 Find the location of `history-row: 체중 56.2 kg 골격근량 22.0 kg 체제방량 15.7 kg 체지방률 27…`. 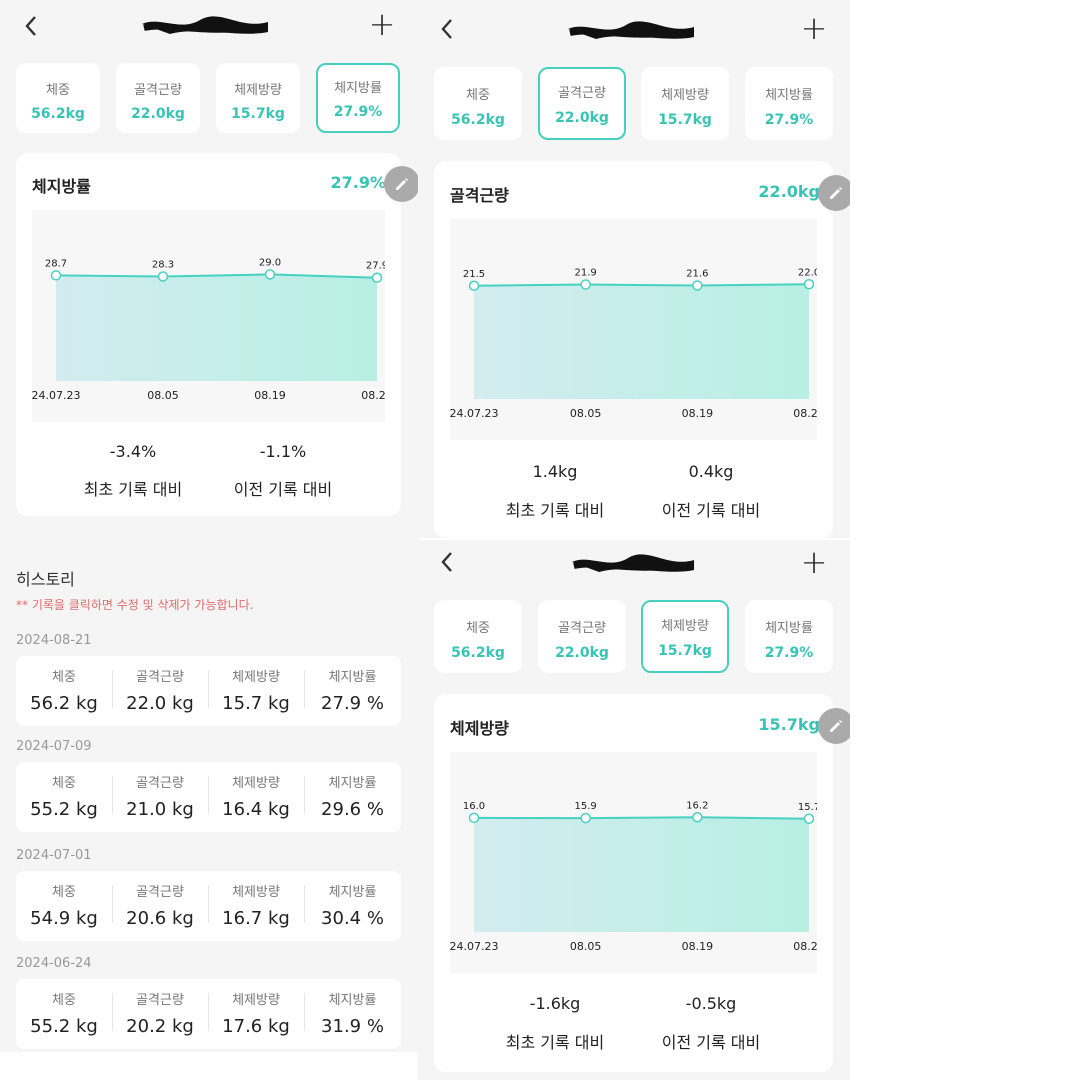

history-row: 체중 56.2 kg 골격근량 22.0 kg 체제방량 15.7 kg 체지방률 27… is located at coordinates (208, 691).